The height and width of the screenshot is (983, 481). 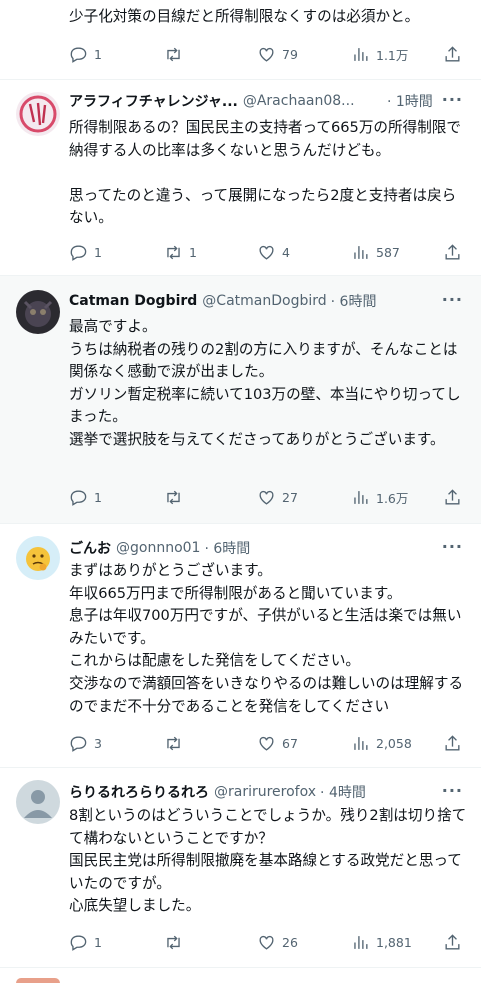 I want to click on reply-count: 3, so click(x=98, y=743).